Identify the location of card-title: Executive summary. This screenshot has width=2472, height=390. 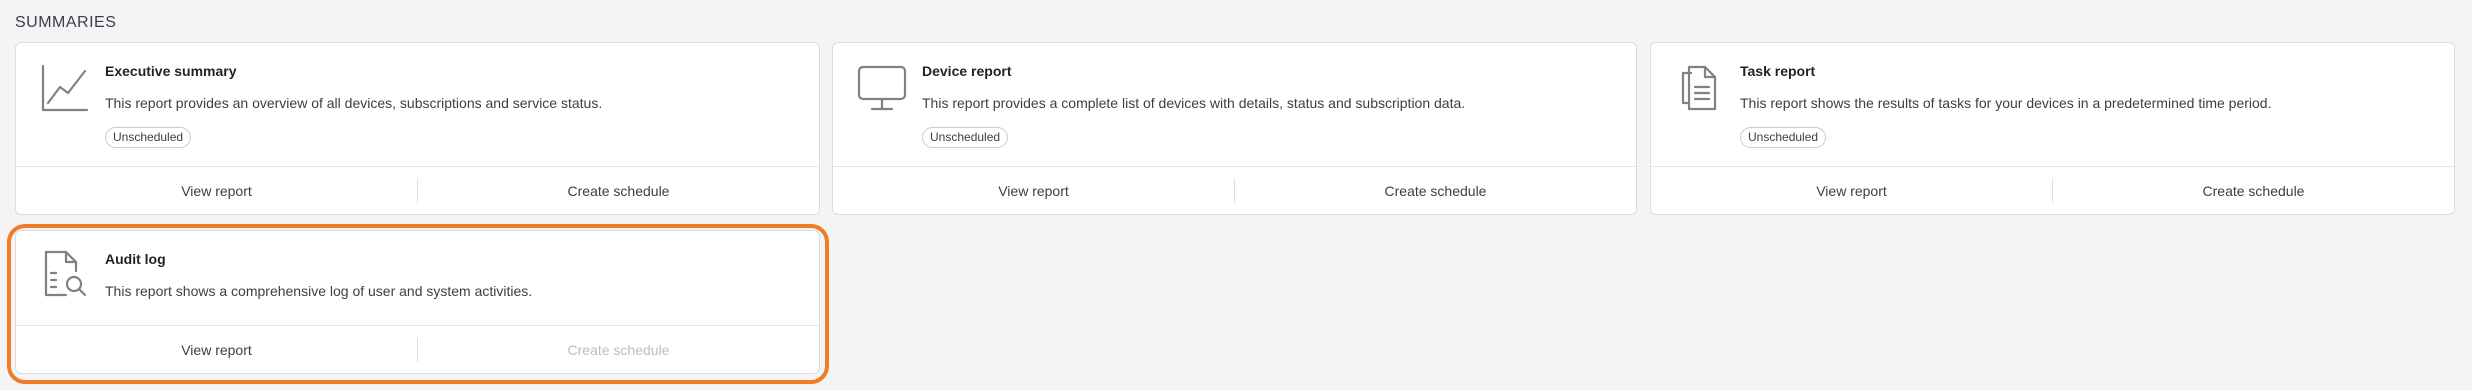
(171, 71).